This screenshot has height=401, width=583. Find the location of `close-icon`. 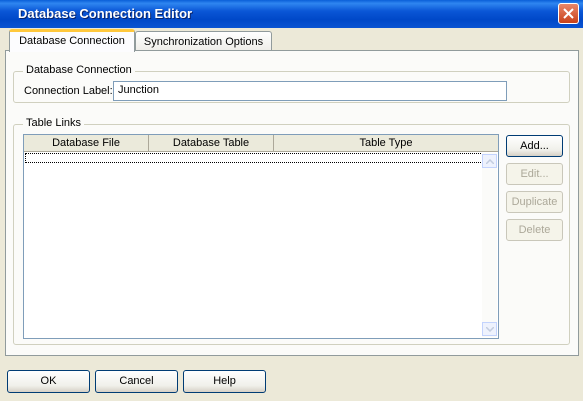

close-icon is located at coordinates (568, 13).